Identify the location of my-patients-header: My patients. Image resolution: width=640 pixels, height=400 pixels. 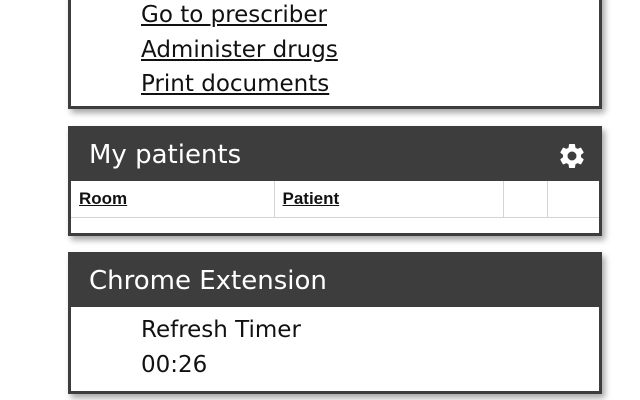
(335, 155).